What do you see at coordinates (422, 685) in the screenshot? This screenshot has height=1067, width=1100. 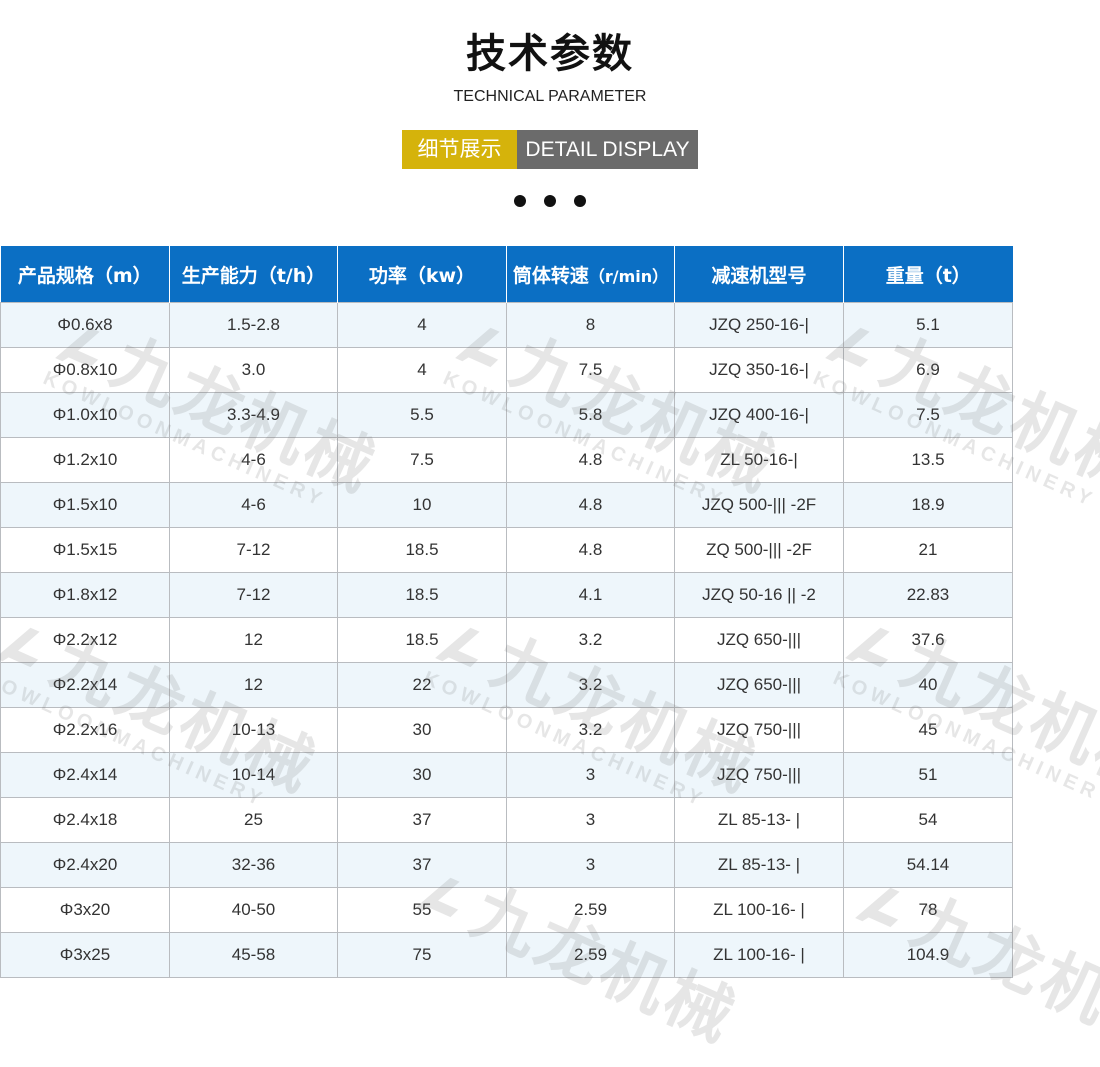 I see `cell-power: 22` at bounding box center [422, 685].